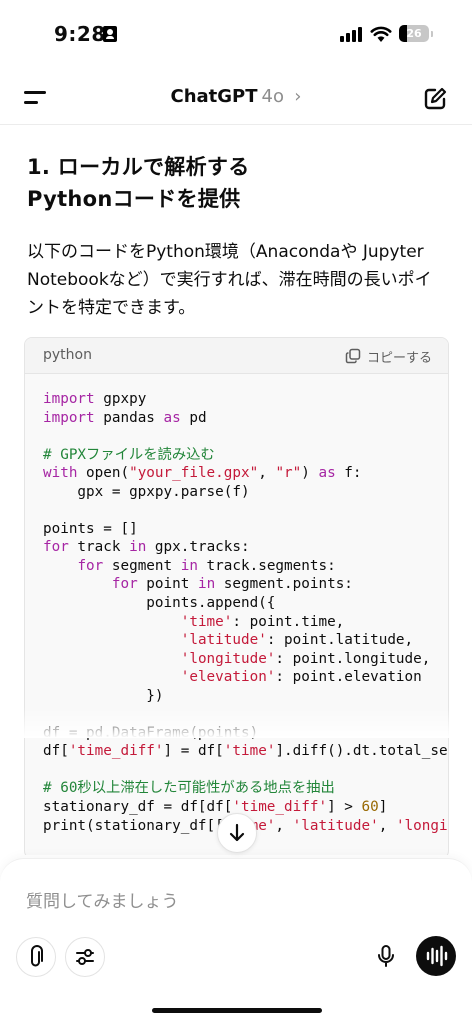 The width and height of the screenshot is (472, 1025). What do you see at coordinates (288, 473) in the screenshot?
I see `code-token: "r"` at bounding box center [288, 473].